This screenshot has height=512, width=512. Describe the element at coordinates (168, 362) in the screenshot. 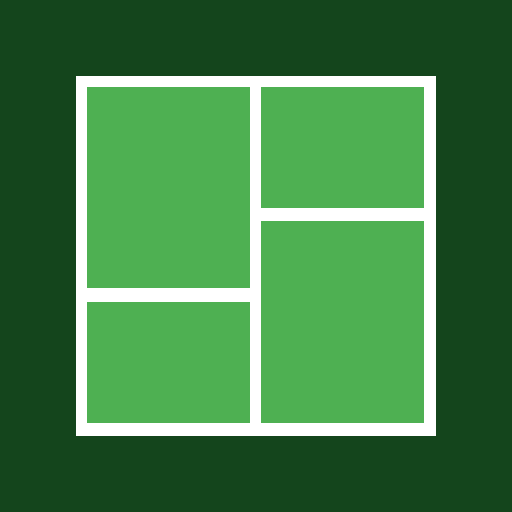

I see `tile-bottom-left` at that location.